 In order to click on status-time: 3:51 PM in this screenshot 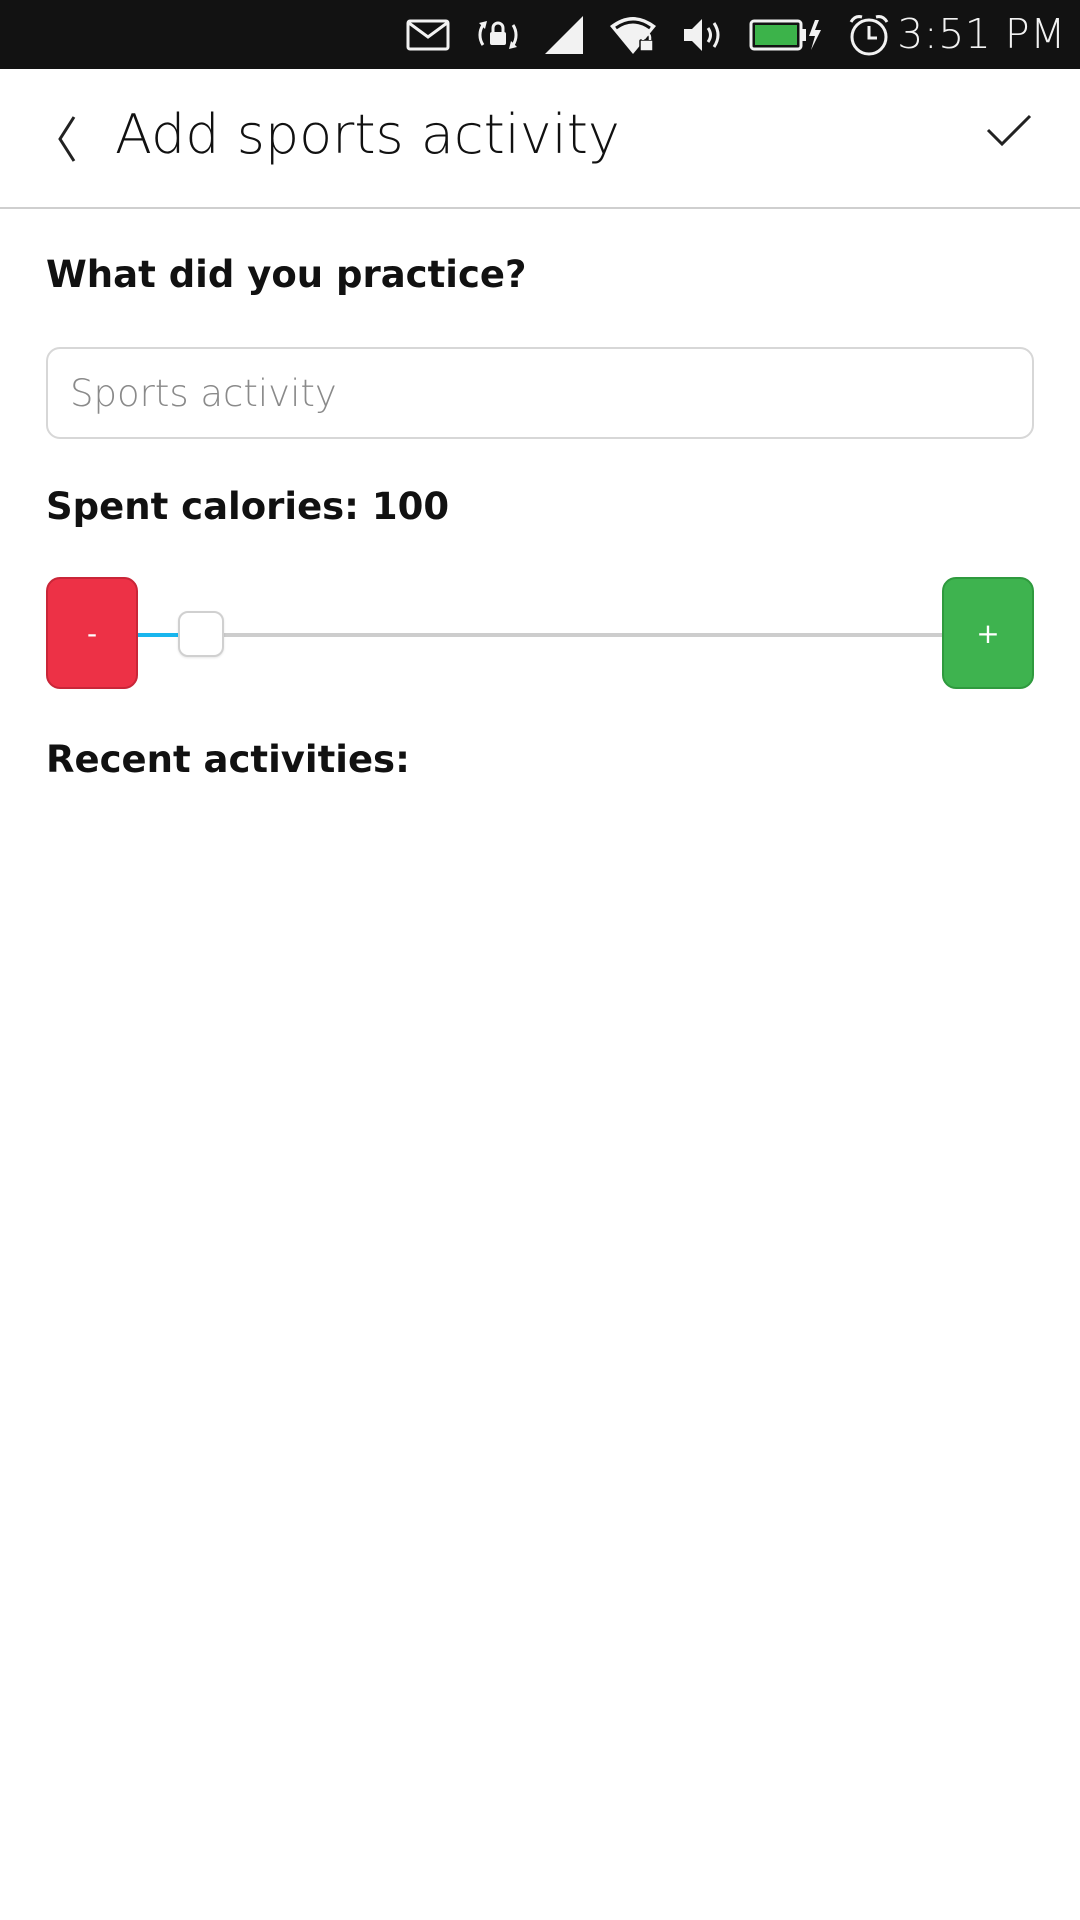, I will do `click(981, 34)`.